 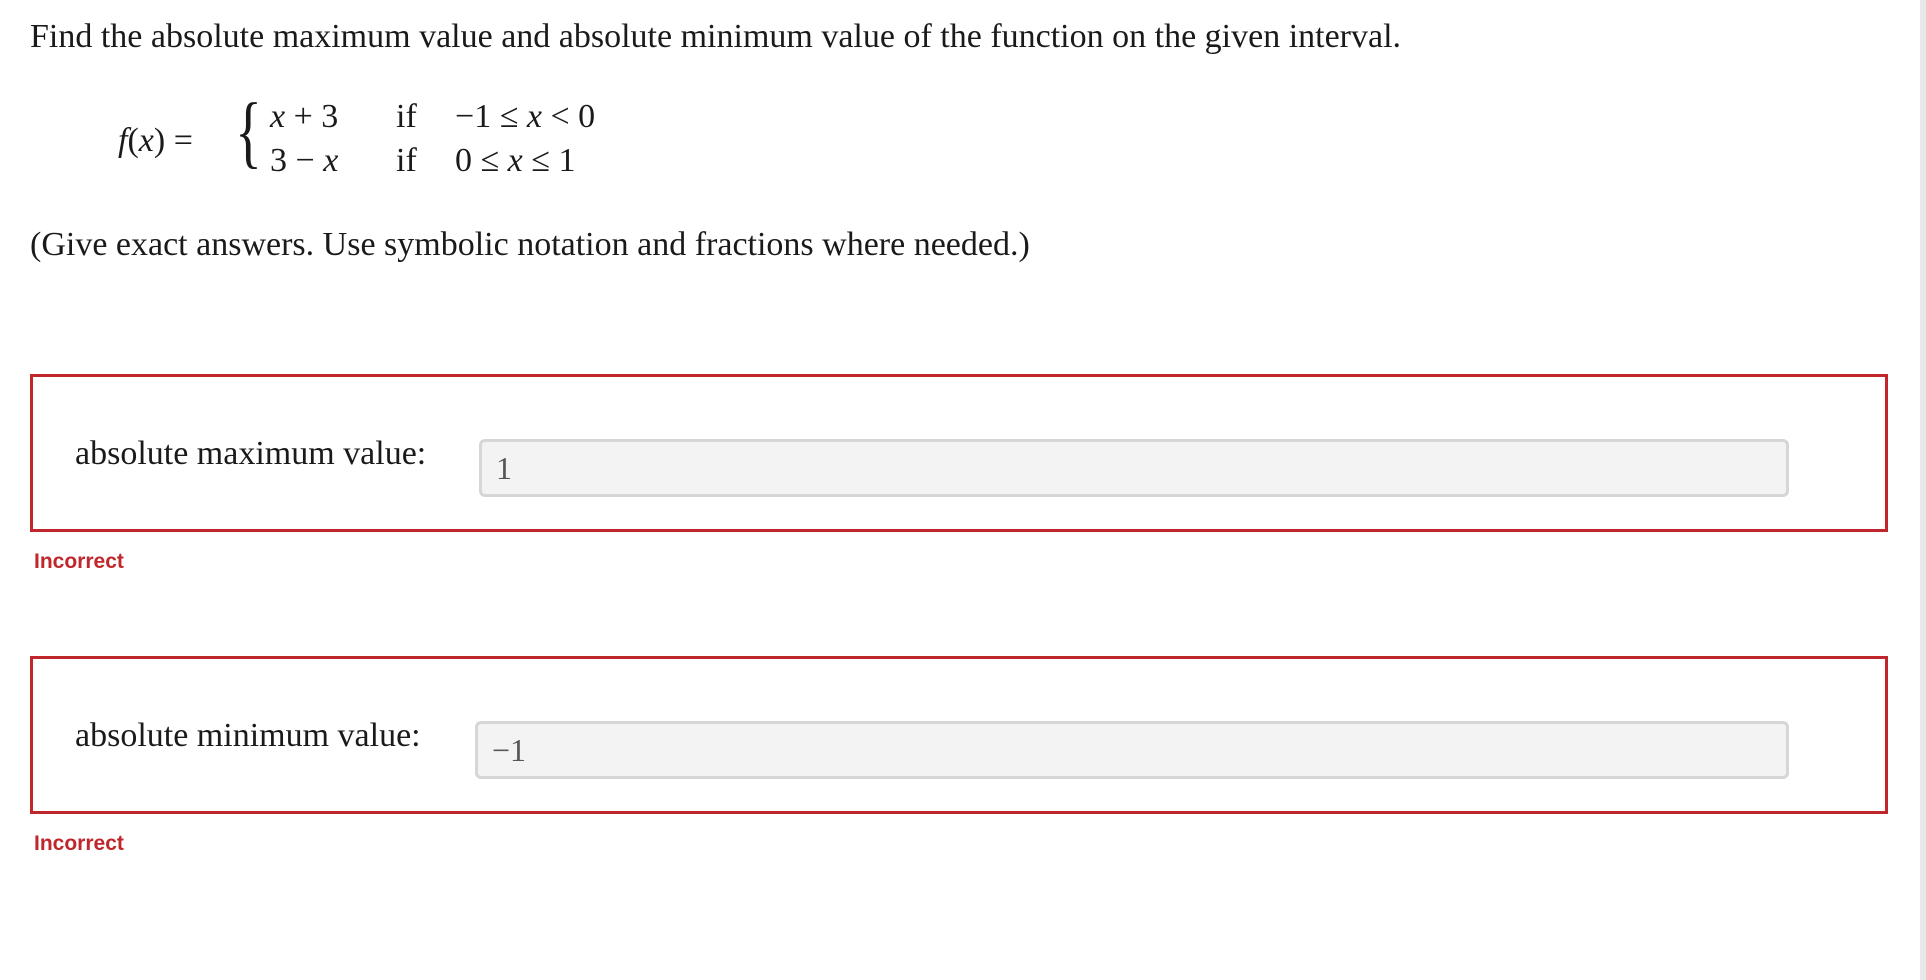 What do you see at coordinates (1923, 490) in the screenshot?
I see `scrollbar-track` at bounding box center [1923, 490].